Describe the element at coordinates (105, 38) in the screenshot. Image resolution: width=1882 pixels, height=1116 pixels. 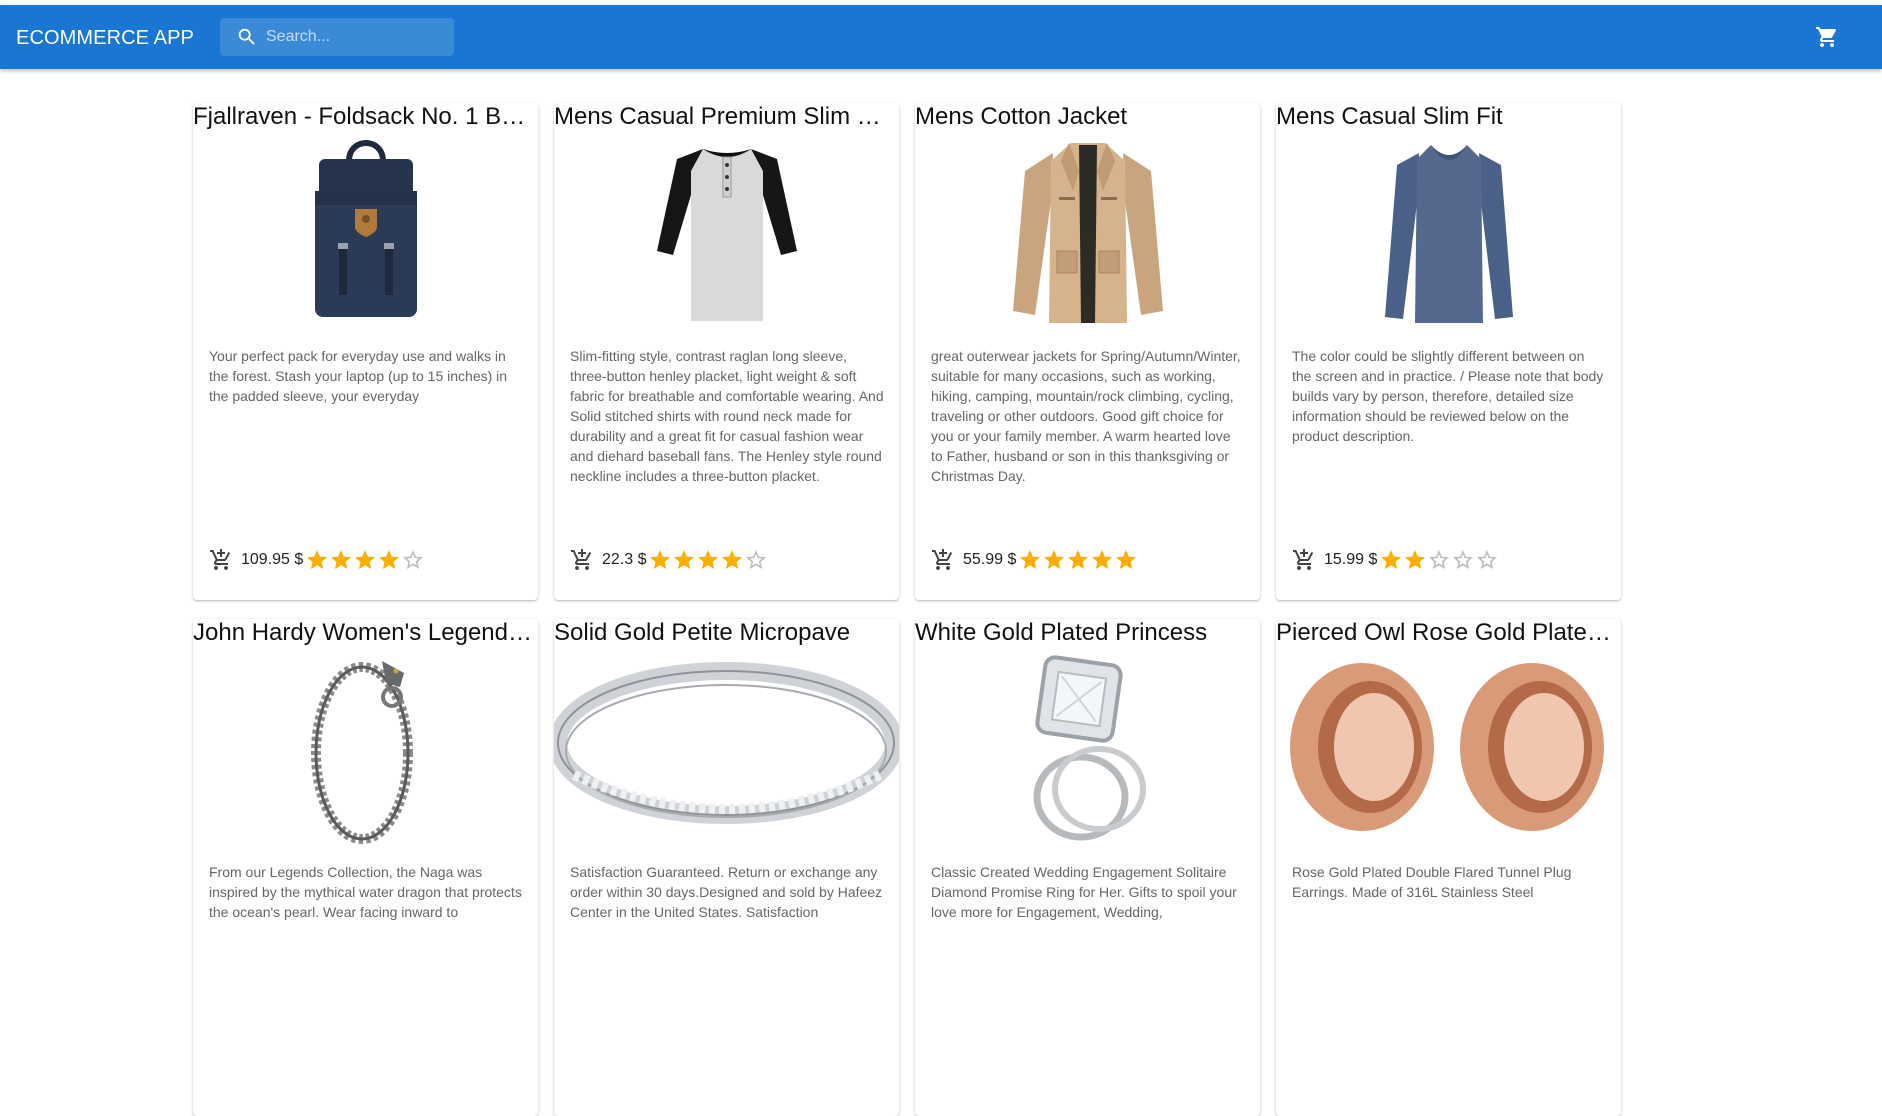
I see `app-title: ECOMMERCE APP` at that location.